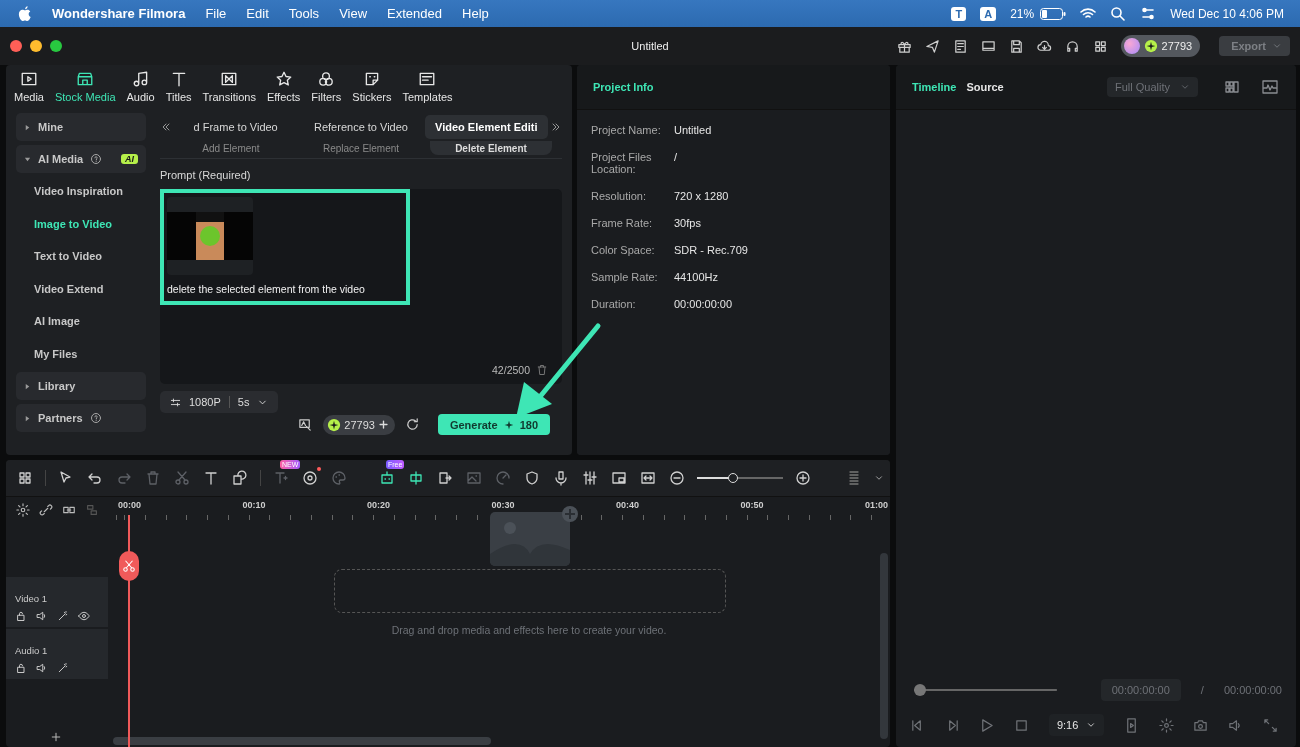 The width and height of the screenshot is (1300, 747). What do you see at coordinates (81, 386) in the screenshot?
I see `sidebar-group: Library` at bounding box center [81, 386].